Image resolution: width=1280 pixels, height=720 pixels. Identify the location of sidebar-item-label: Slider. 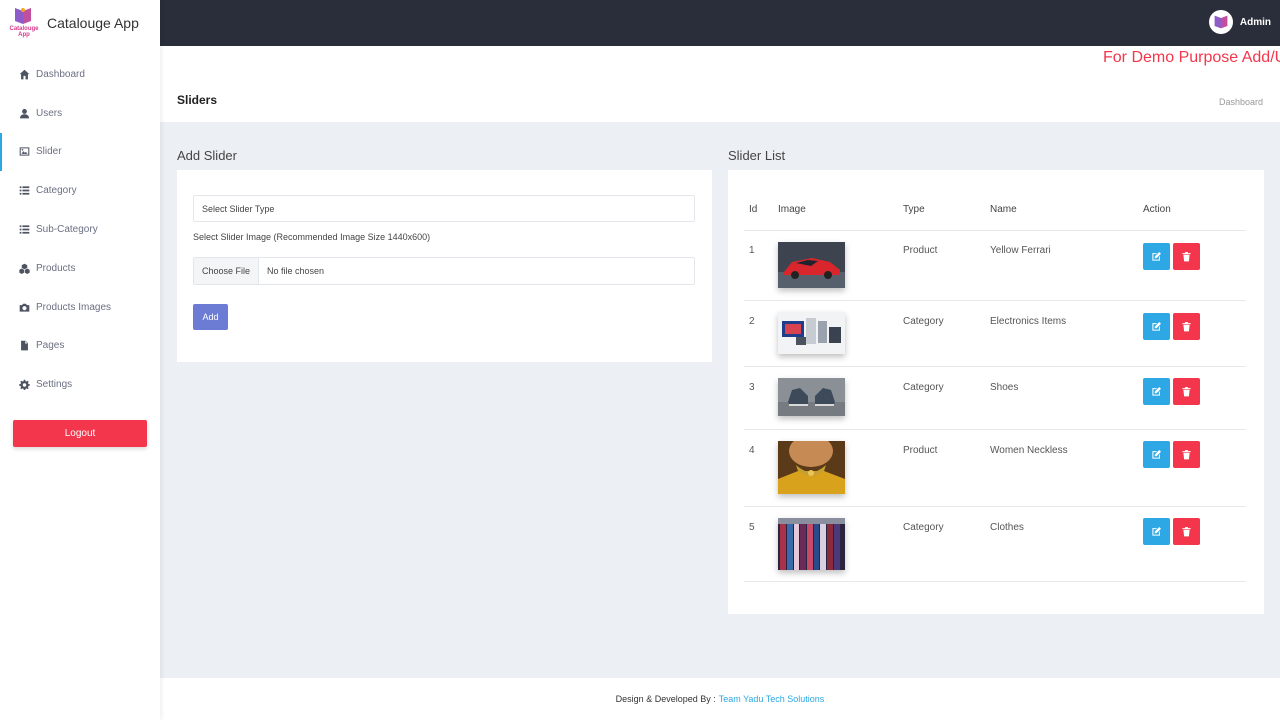
(49, 152).